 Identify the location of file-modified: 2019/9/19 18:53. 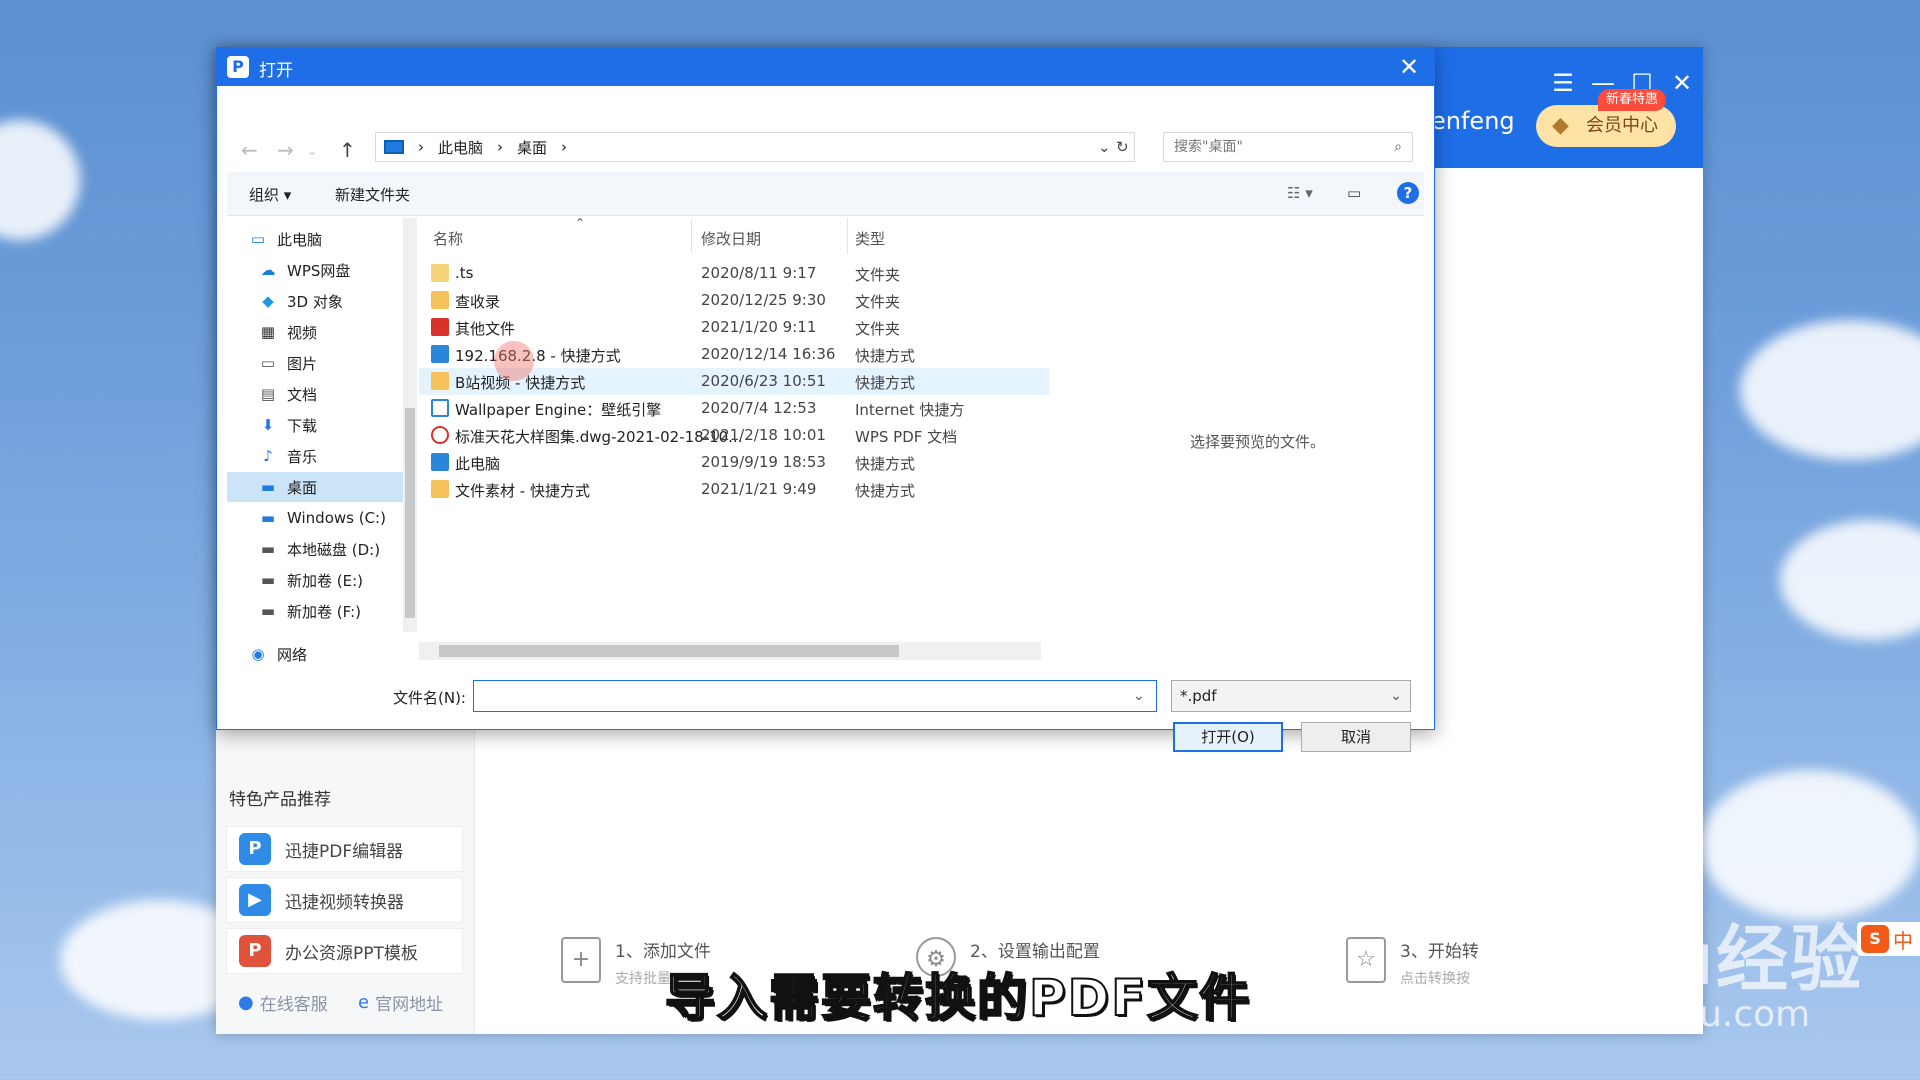
(763, 462).